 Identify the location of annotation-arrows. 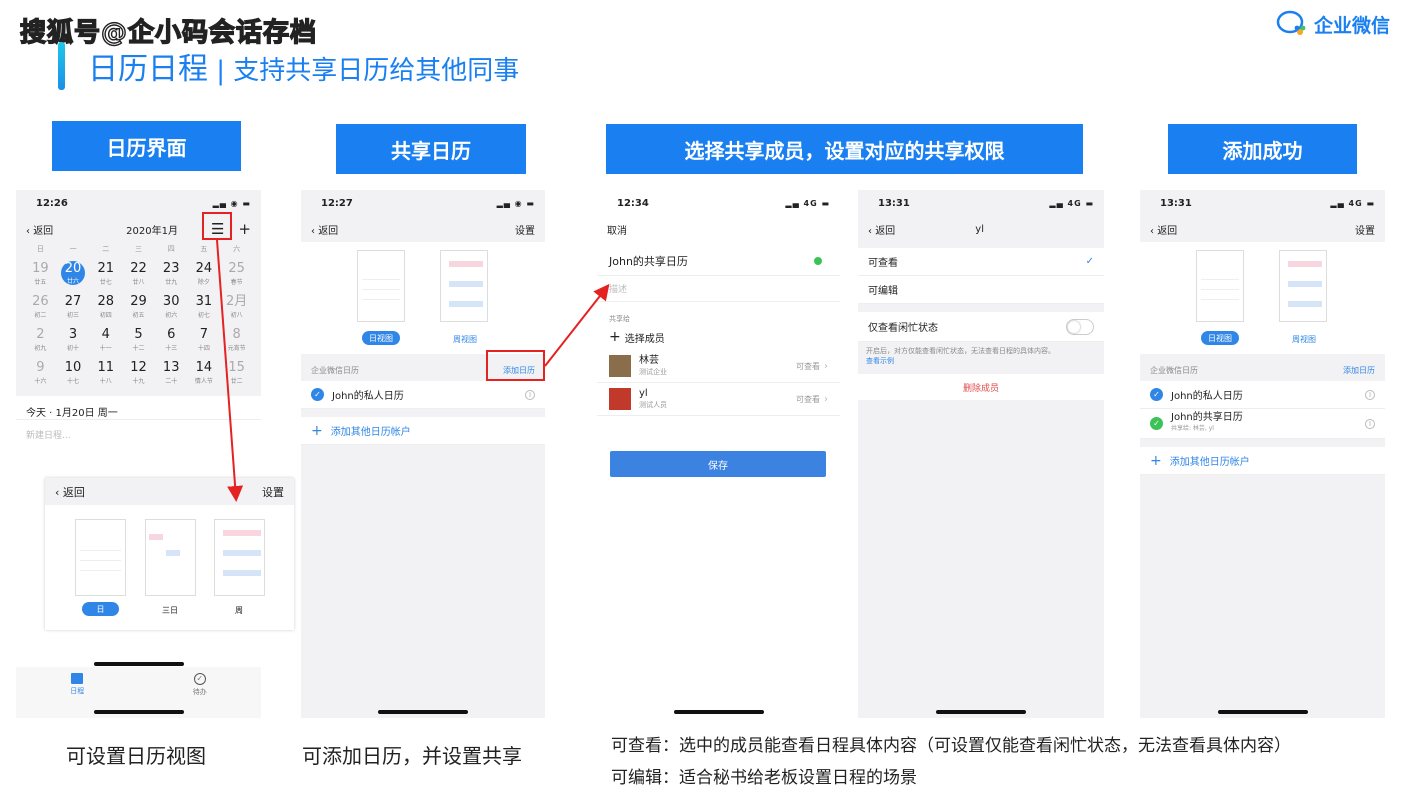
(413, 370).